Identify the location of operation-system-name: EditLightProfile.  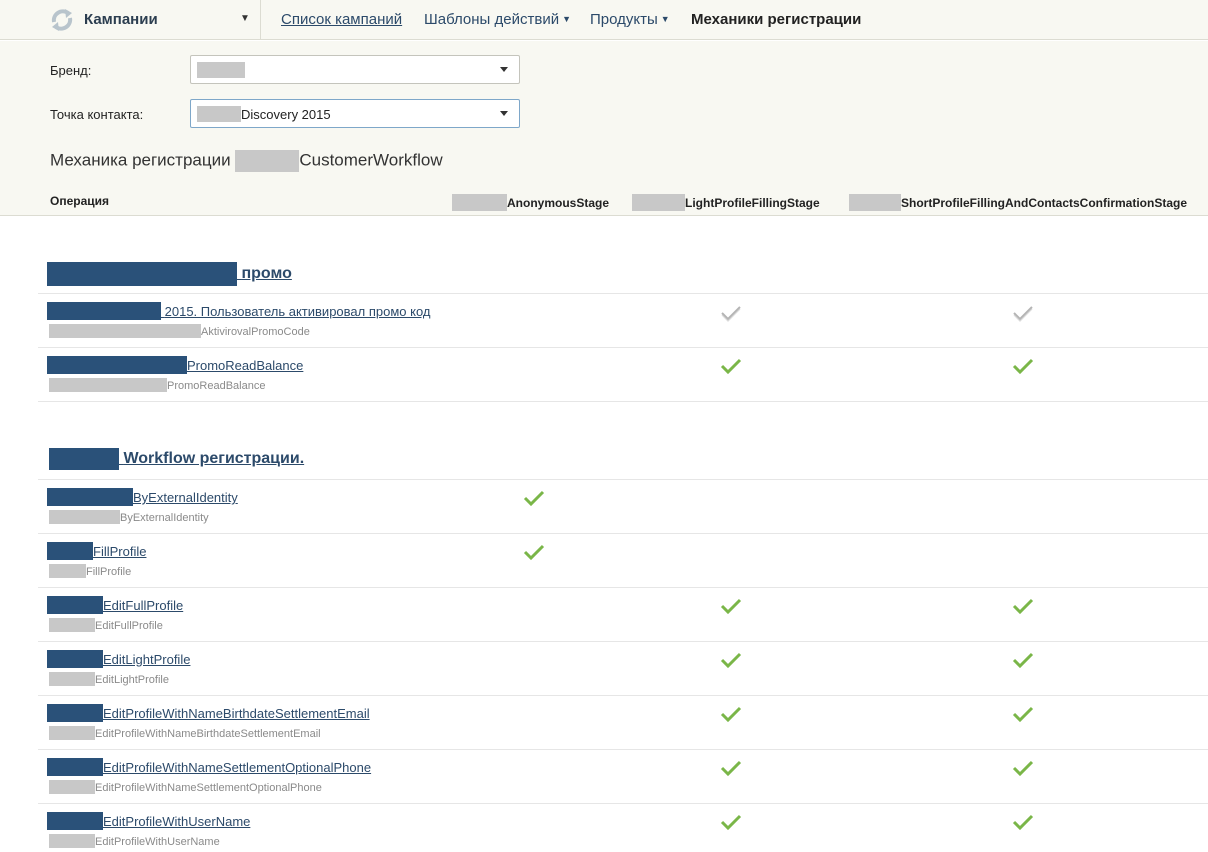
(109, 679).